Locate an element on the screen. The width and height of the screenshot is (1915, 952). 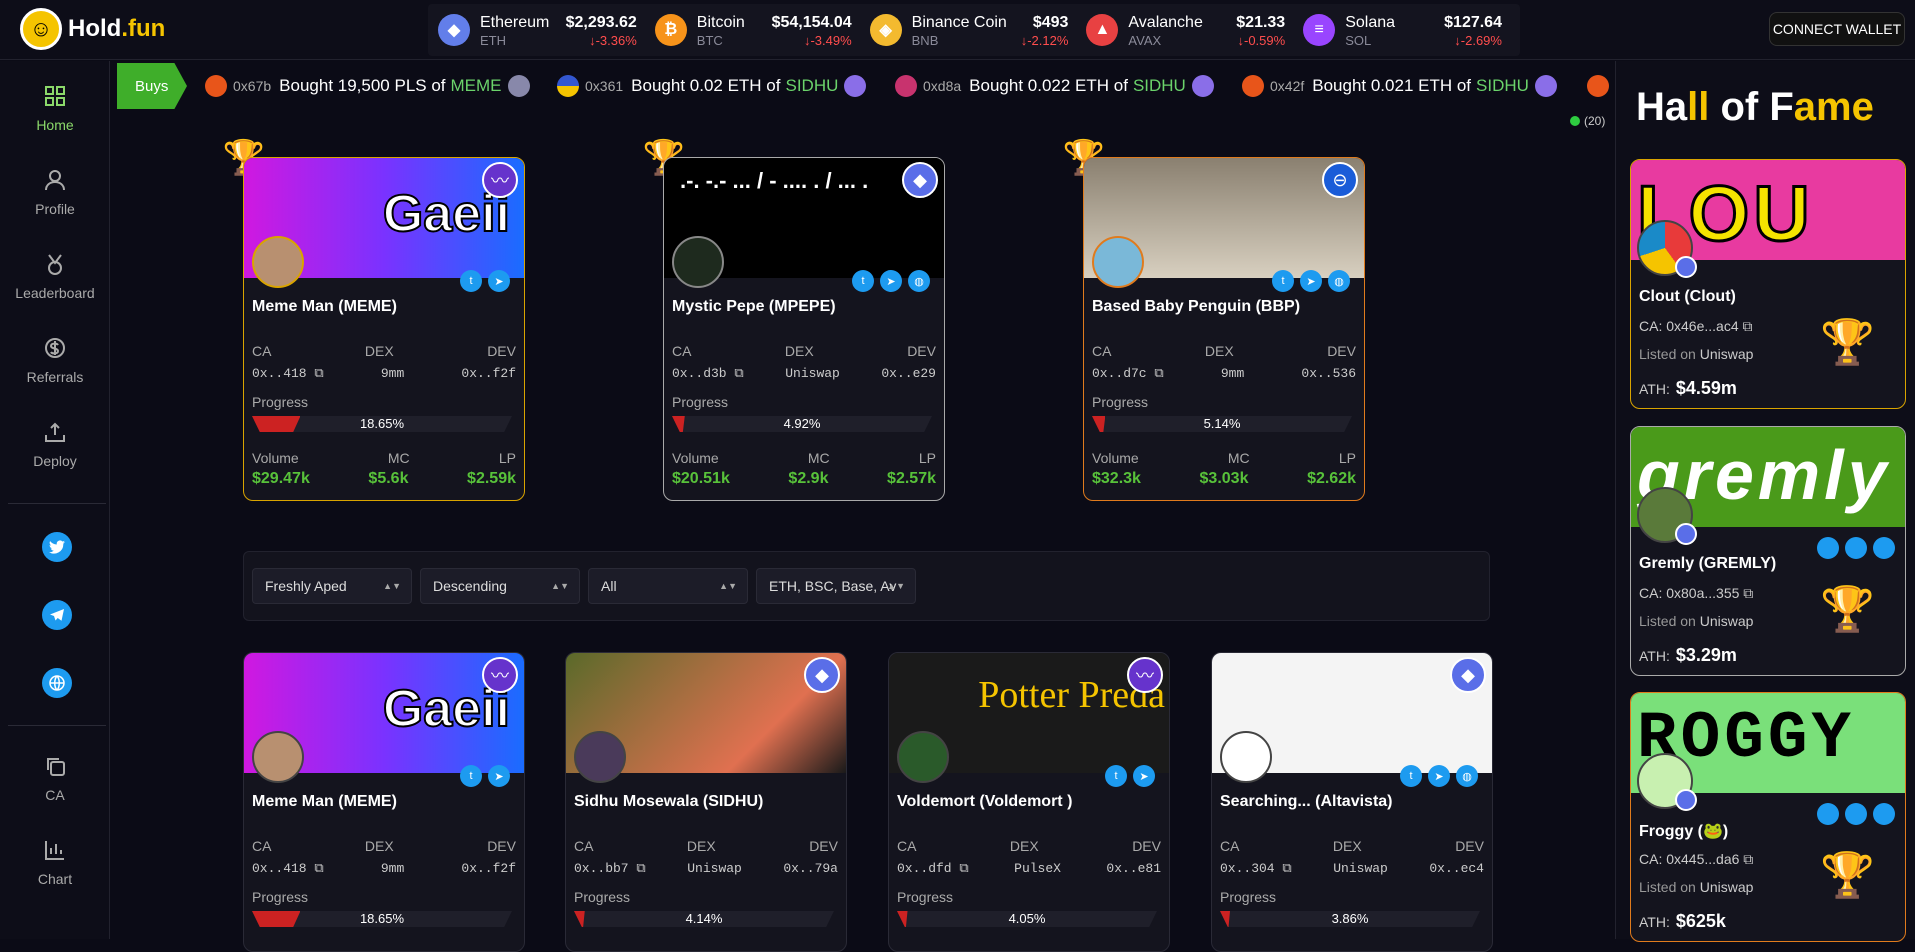
ca-value: 0x..dfd ⧉ is located at coordinates (933, 868).